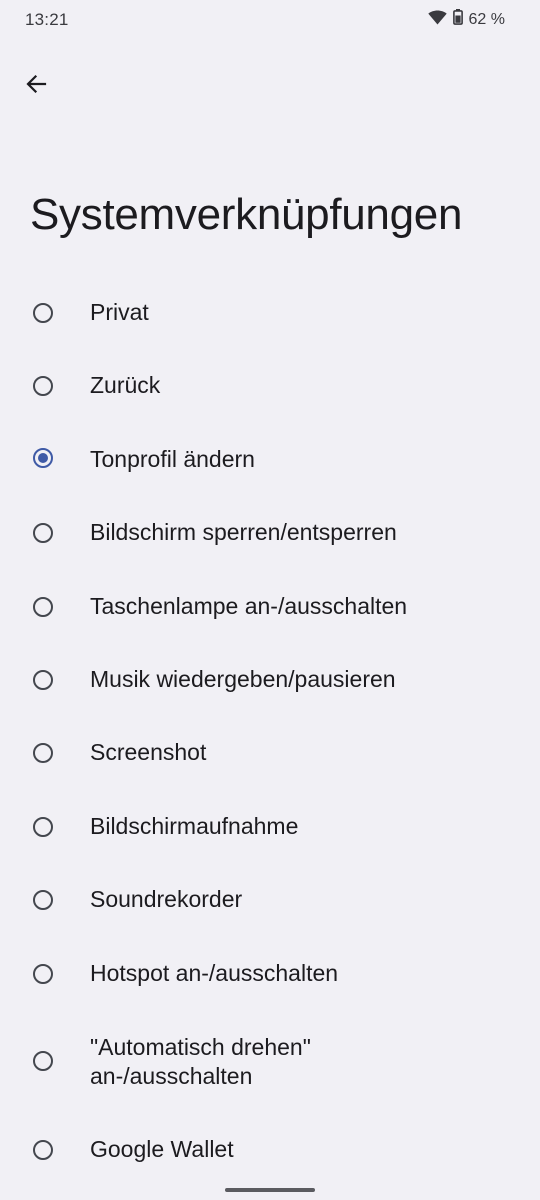 The height and width of the screenshot is (1200, 540). Describe the element at coordinates (270, 900) in the screenshot. I see `option-soundrekorder: Soundrekorder` at that location.